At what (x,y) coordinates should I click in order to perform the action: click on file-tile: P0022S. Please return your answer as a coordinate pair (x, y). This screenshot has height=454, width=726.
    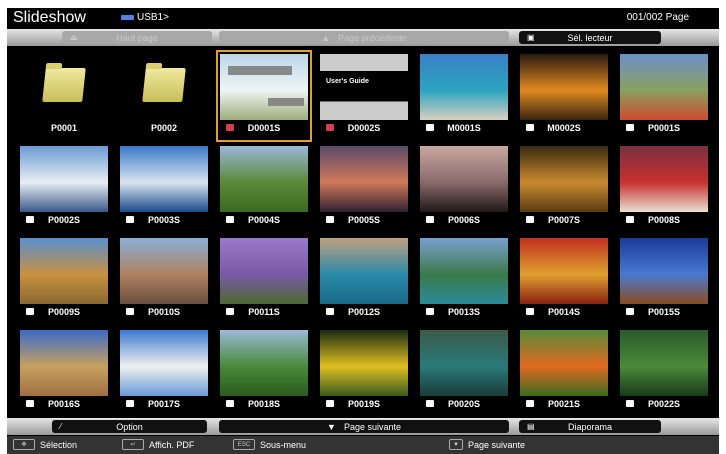
    Looking at the image, I should click on (664, 372).